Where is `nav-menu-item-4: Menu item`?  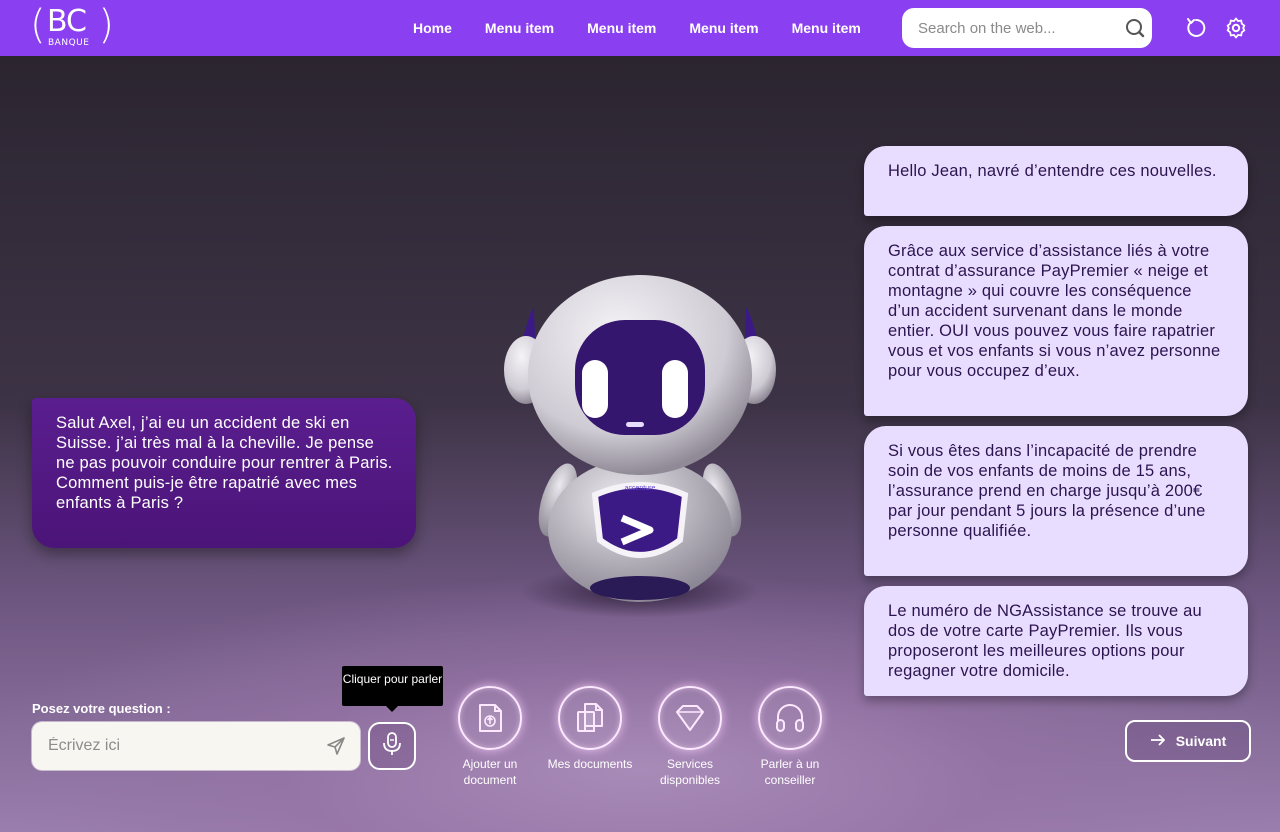 nav-menu-item-4: Menu item is located at coordinates (826, 28).